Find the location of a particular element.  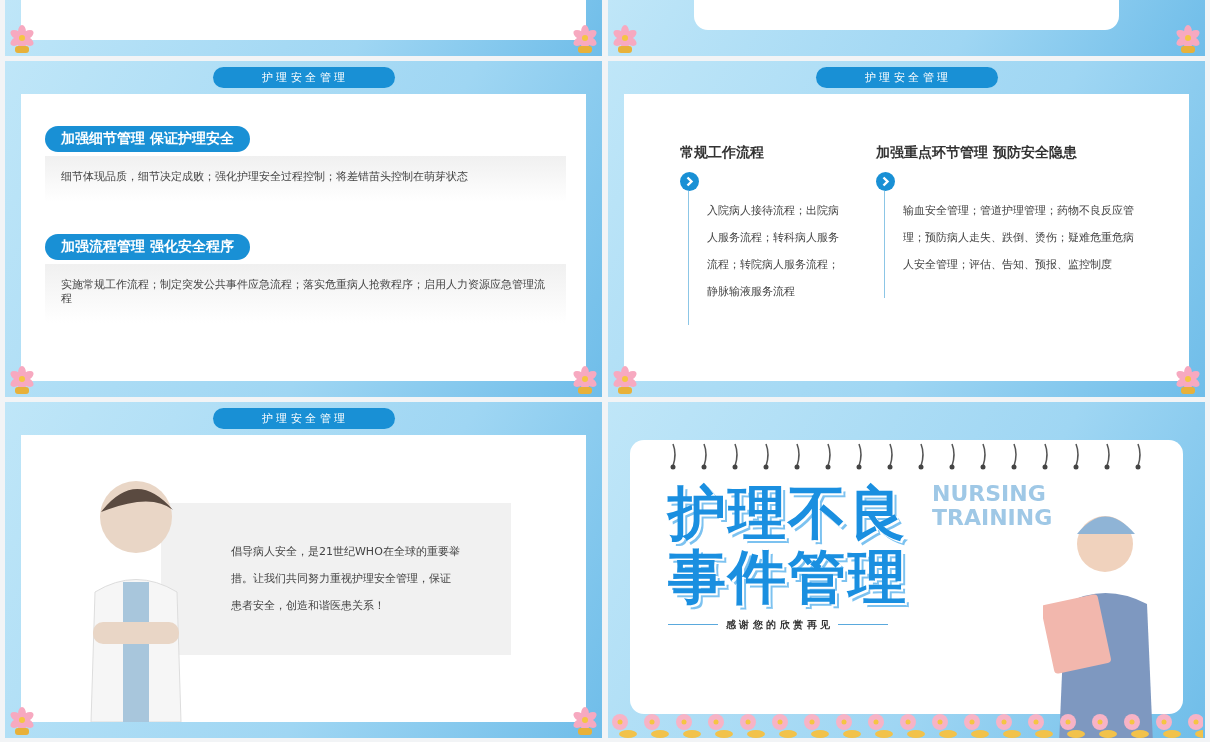

column-heading: 常规工作流程 is located at coordinates (722, 153).